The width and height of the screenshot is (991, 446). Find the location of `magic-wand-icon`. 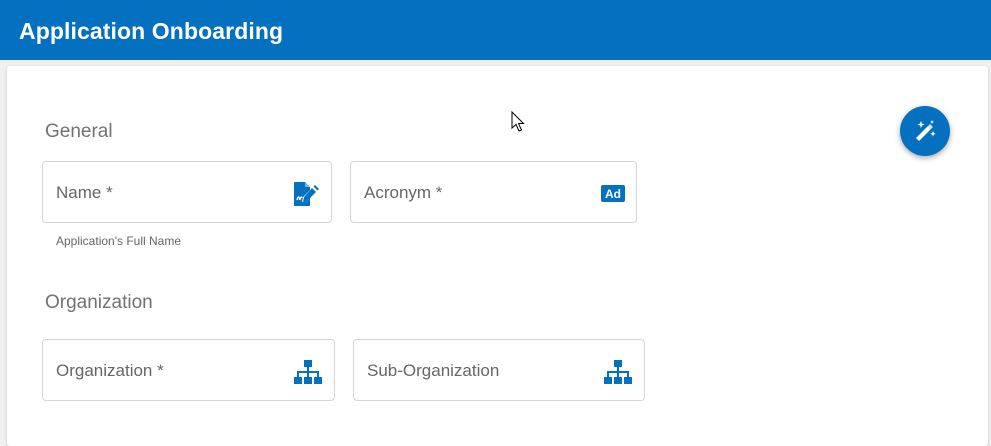

magic-wand-icon is located at coordinates (926, 130).